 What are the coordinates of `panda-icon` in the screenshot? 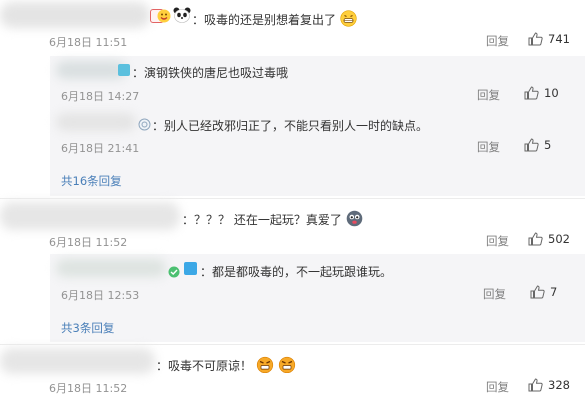 It's located at (182, 17).